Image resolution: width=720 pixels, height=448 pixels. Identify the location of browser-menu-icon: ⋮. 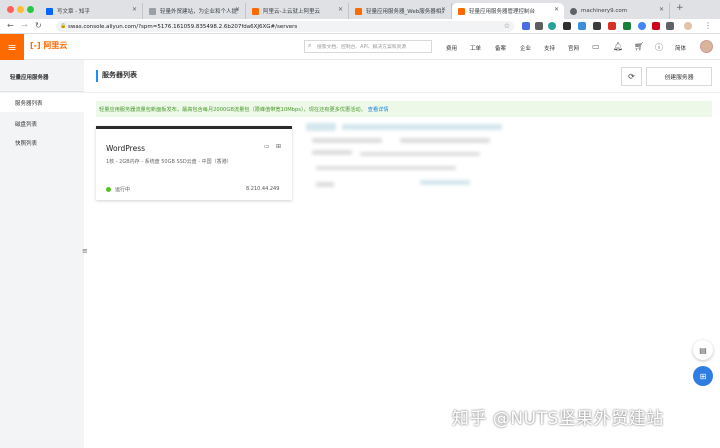
(708, 25).